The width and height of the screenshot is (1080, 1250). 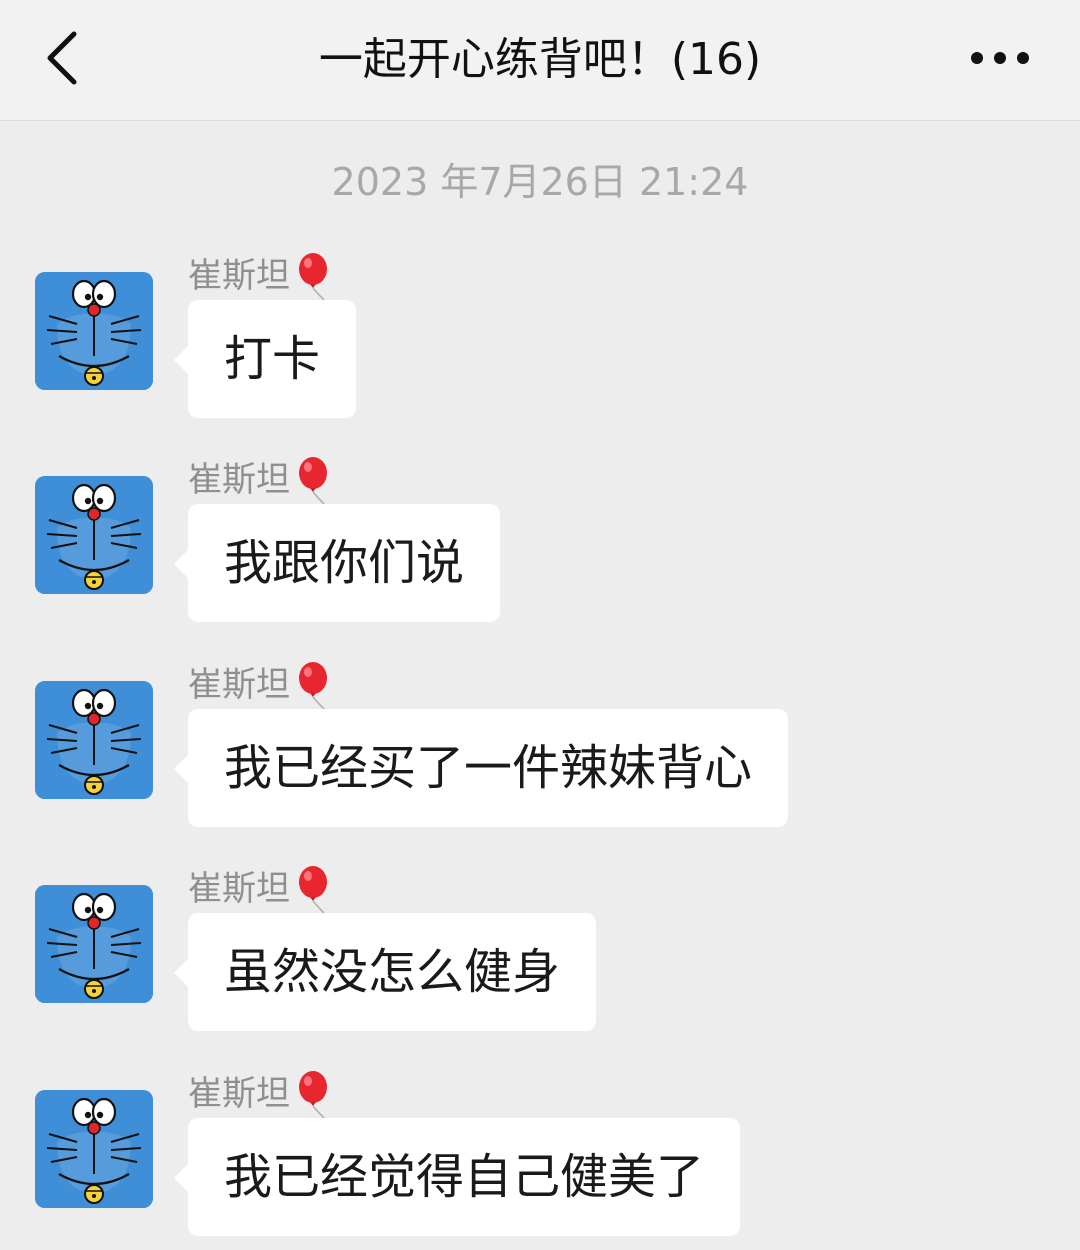 I want to click on chevron-left-icon, so click(x=62, y=58).